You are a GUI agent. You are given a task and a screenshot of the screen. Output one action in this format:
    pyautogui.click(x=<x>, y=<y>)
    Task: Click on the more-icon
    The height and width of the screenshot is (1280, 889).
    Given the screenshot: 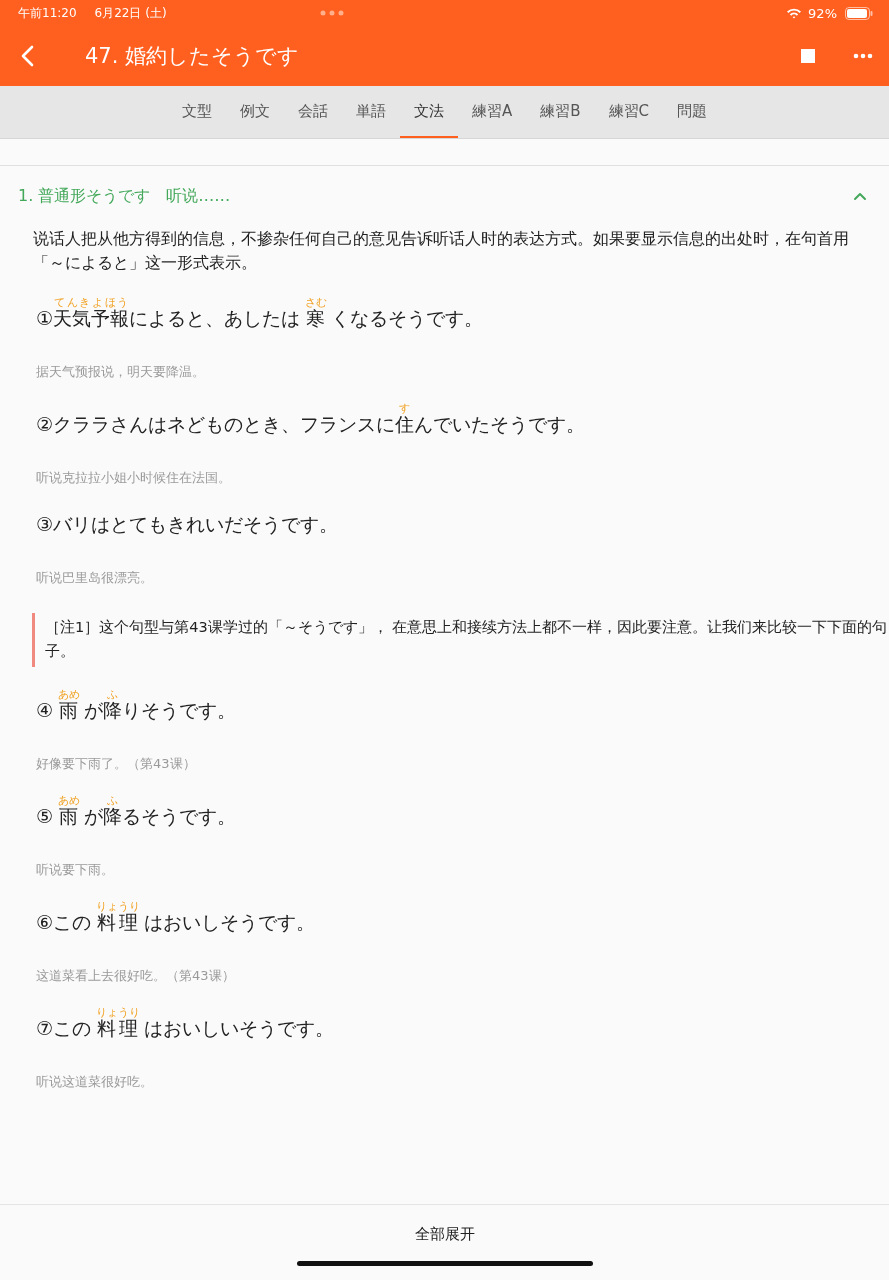 What is the action you would take?
    pyautogui.click(x=863, y=56)
    